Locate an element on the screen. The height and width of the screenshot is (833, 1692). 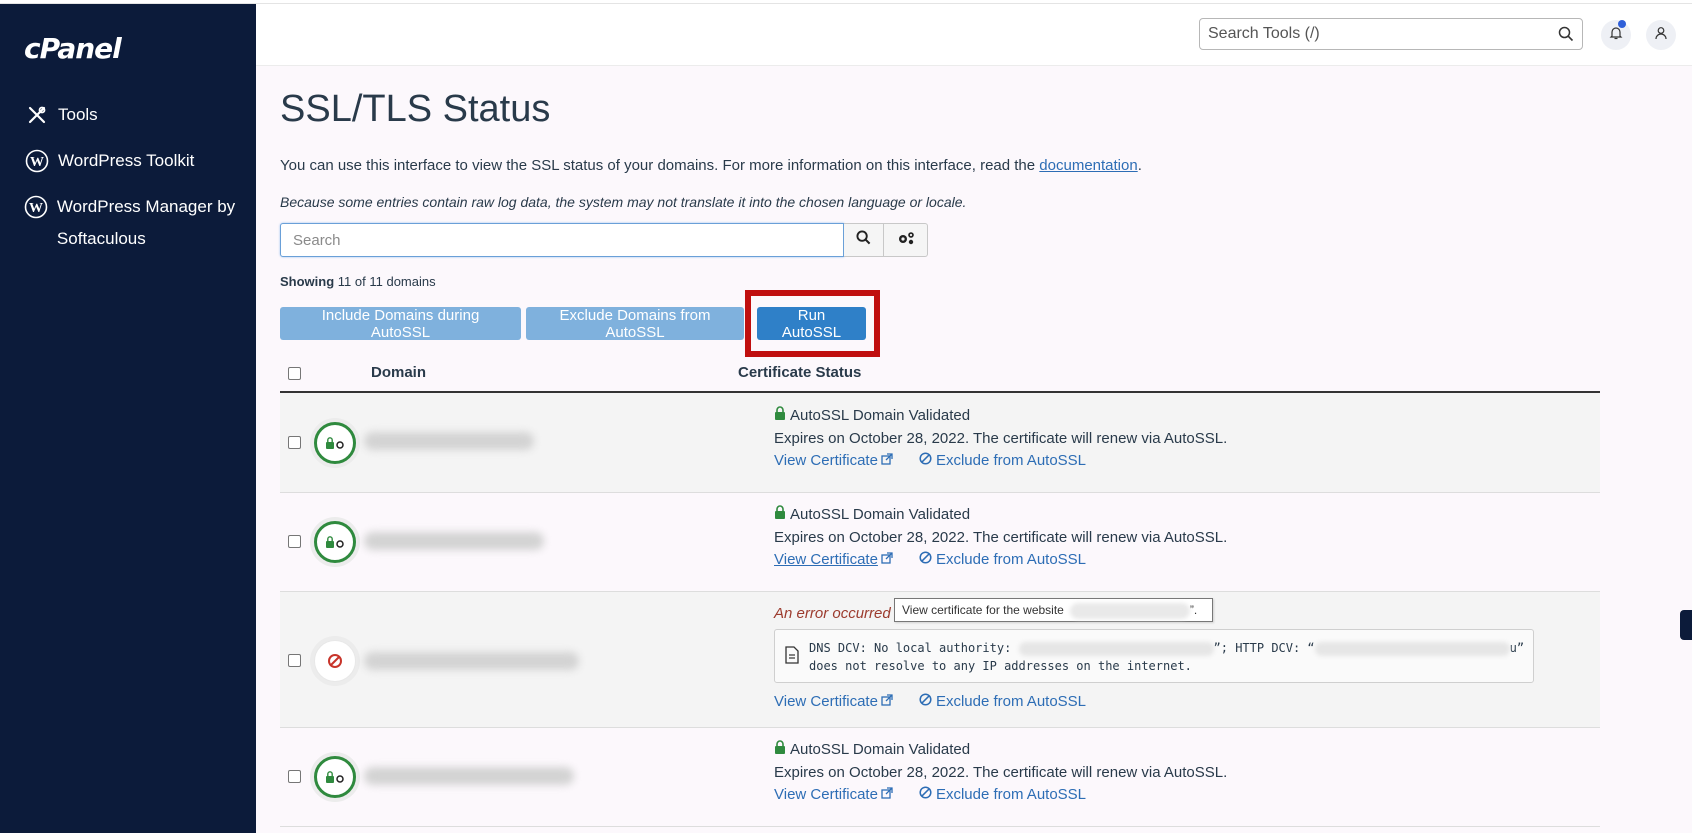
select-all-checkbox is located at coordinates (294, 373).